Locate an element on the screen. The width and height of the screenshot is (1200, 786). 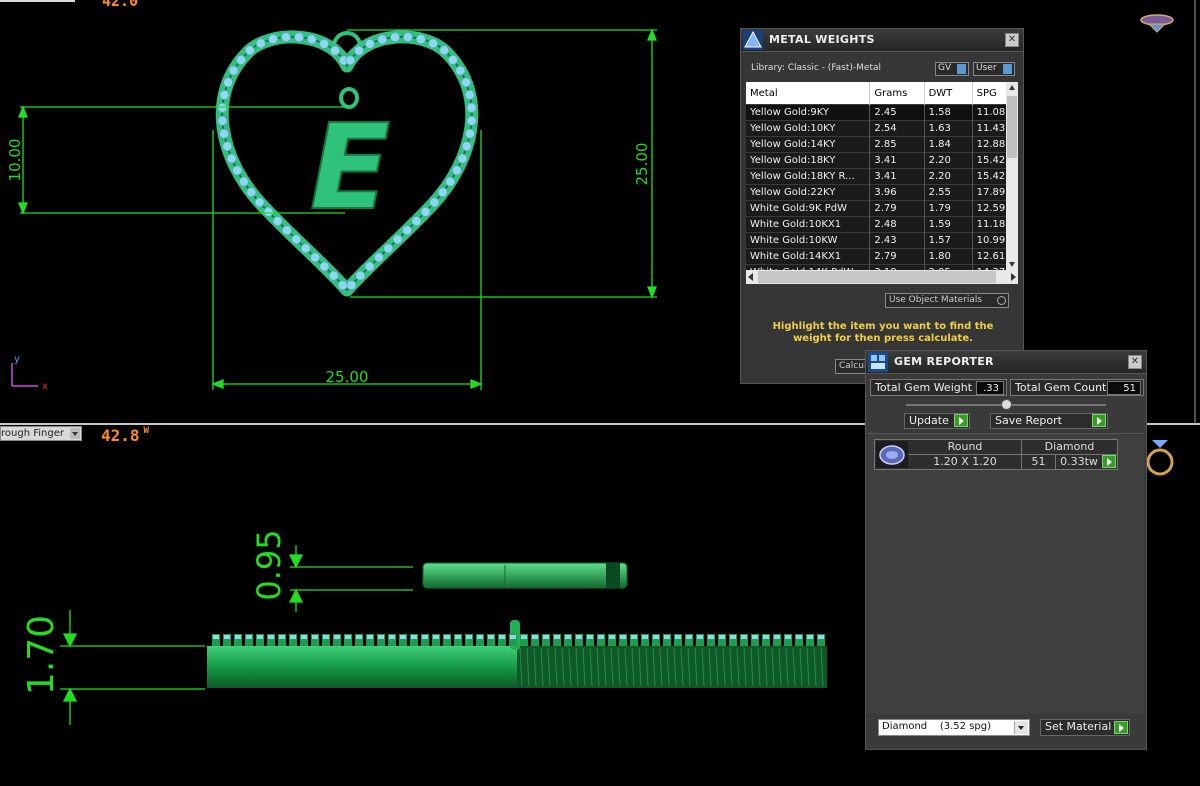
metal-weights-icon is located at coordinates (753, 40).